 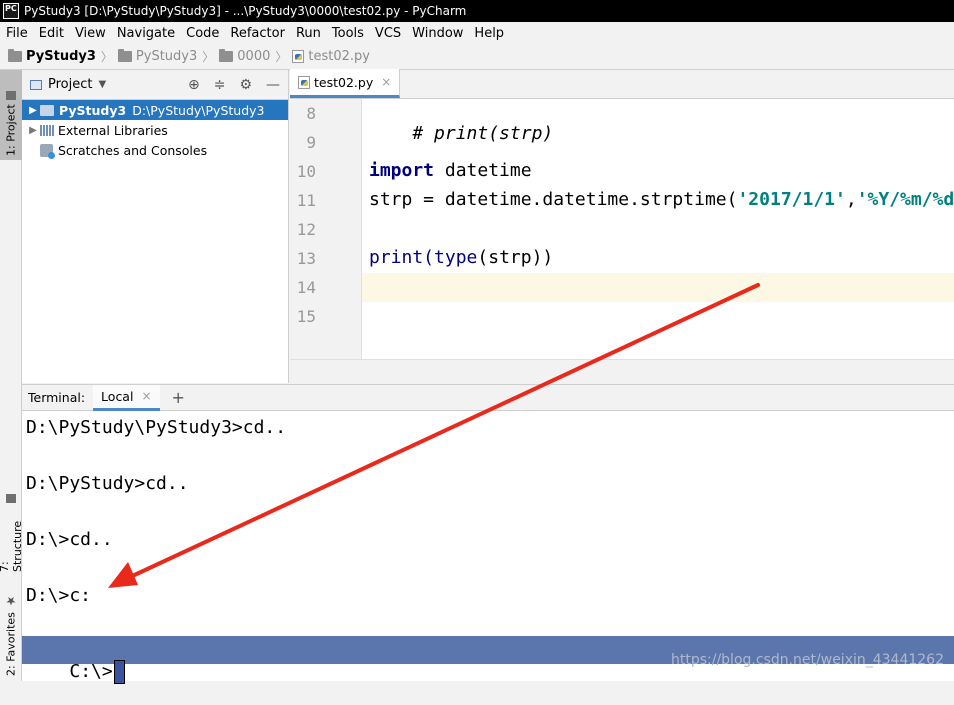 I want to click on text-cursor, so click(x=119, y=672).